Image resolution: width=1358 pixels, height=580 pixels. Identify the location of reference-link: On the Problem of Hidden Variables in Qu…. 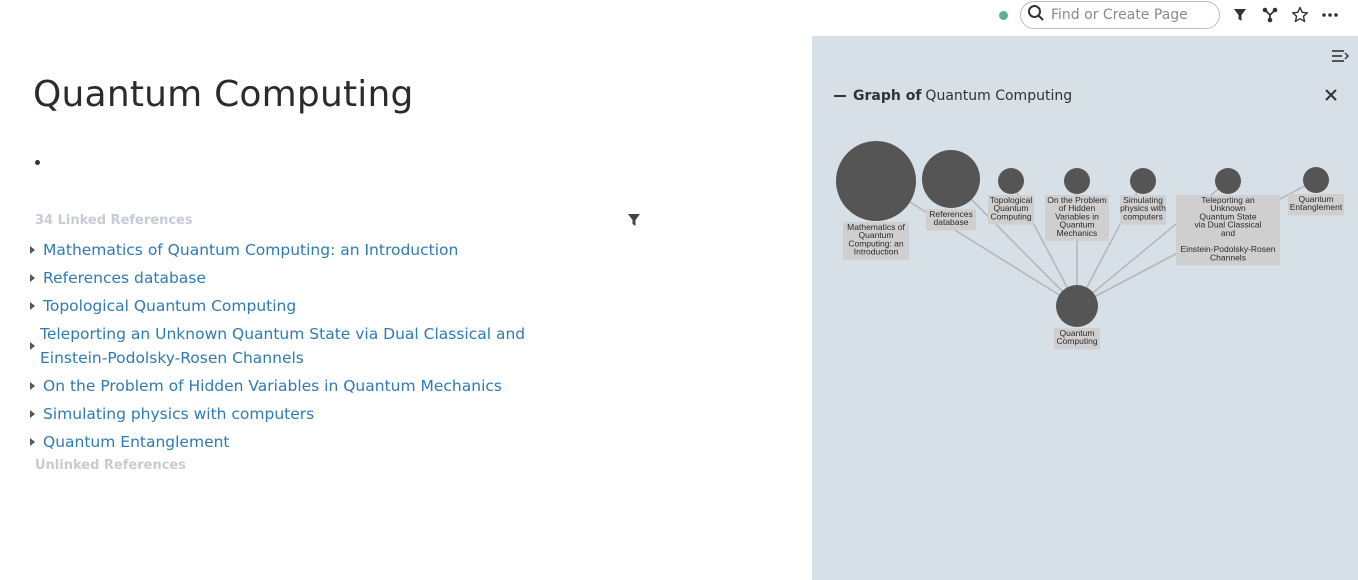
(272, 386).